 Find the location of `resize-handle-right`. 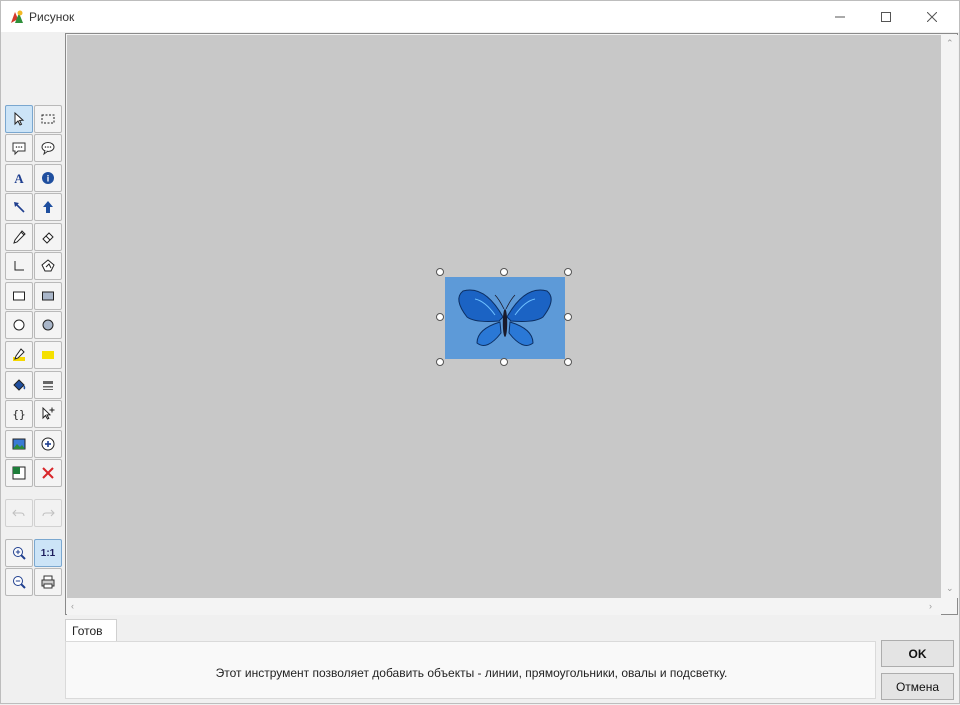

resize-handle-right is located at coordinates (568, 317).